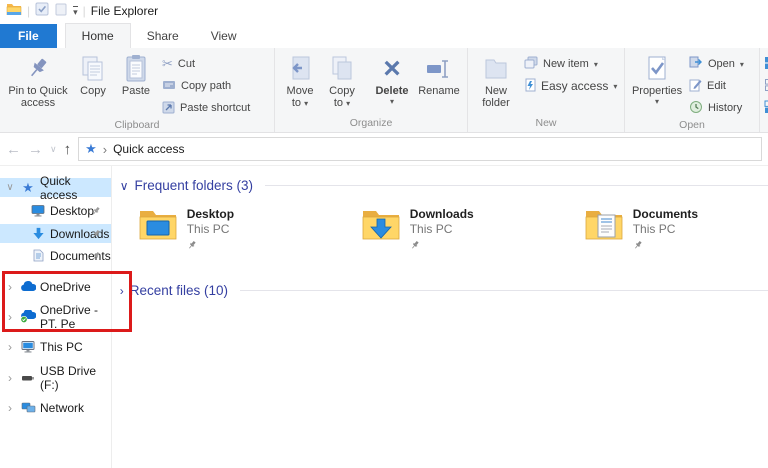 This screenshot has height=468, width=768. I want to click on frequent-folders-header: ∨ Frequent folders (3), so click(444, 185).